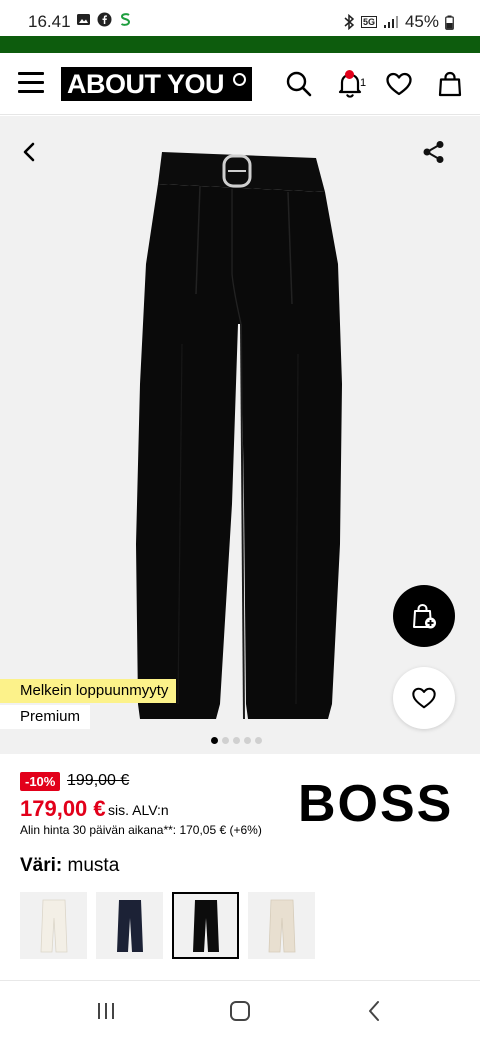 This screenshot has width=480, height=1040. Describe the element at coordinates (450, 84) in the screenshot. I see `shopping-bag-icon` at that location.